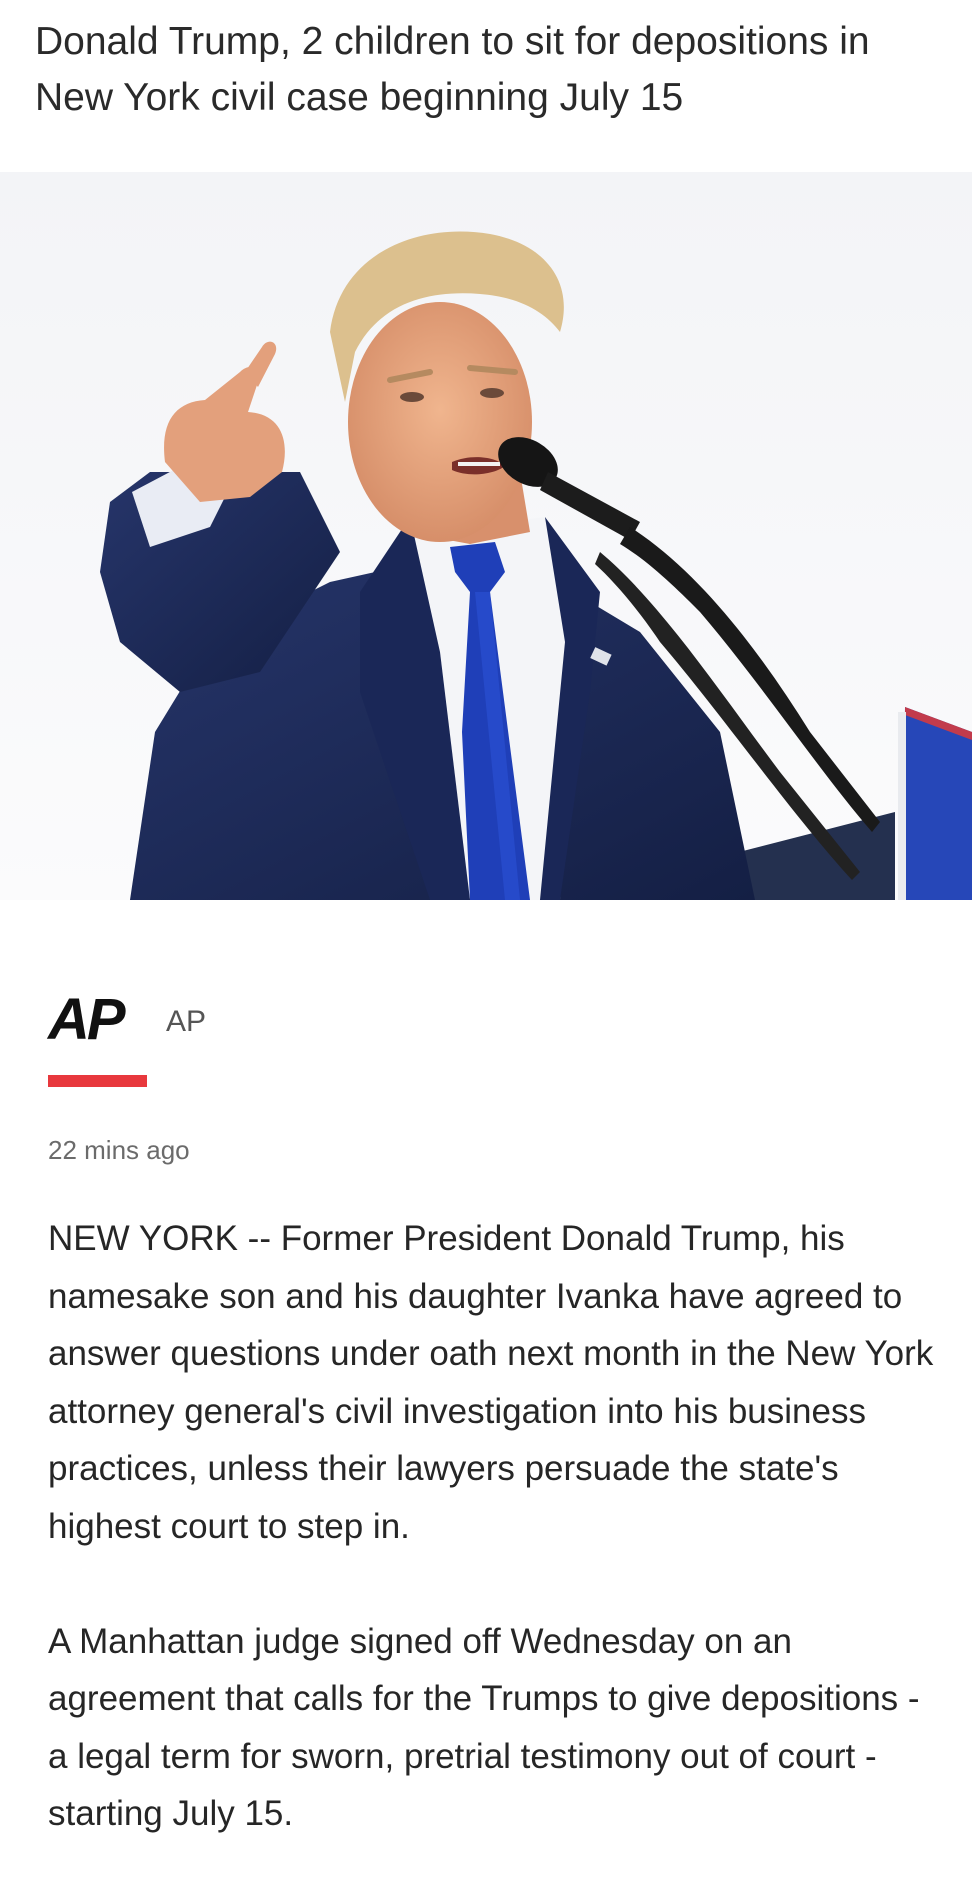 This screenshot has width=972, height=1900. Describe the element at coordinates (97, 1081) in the screenshot. I see `ap-logo-underline` at that location.